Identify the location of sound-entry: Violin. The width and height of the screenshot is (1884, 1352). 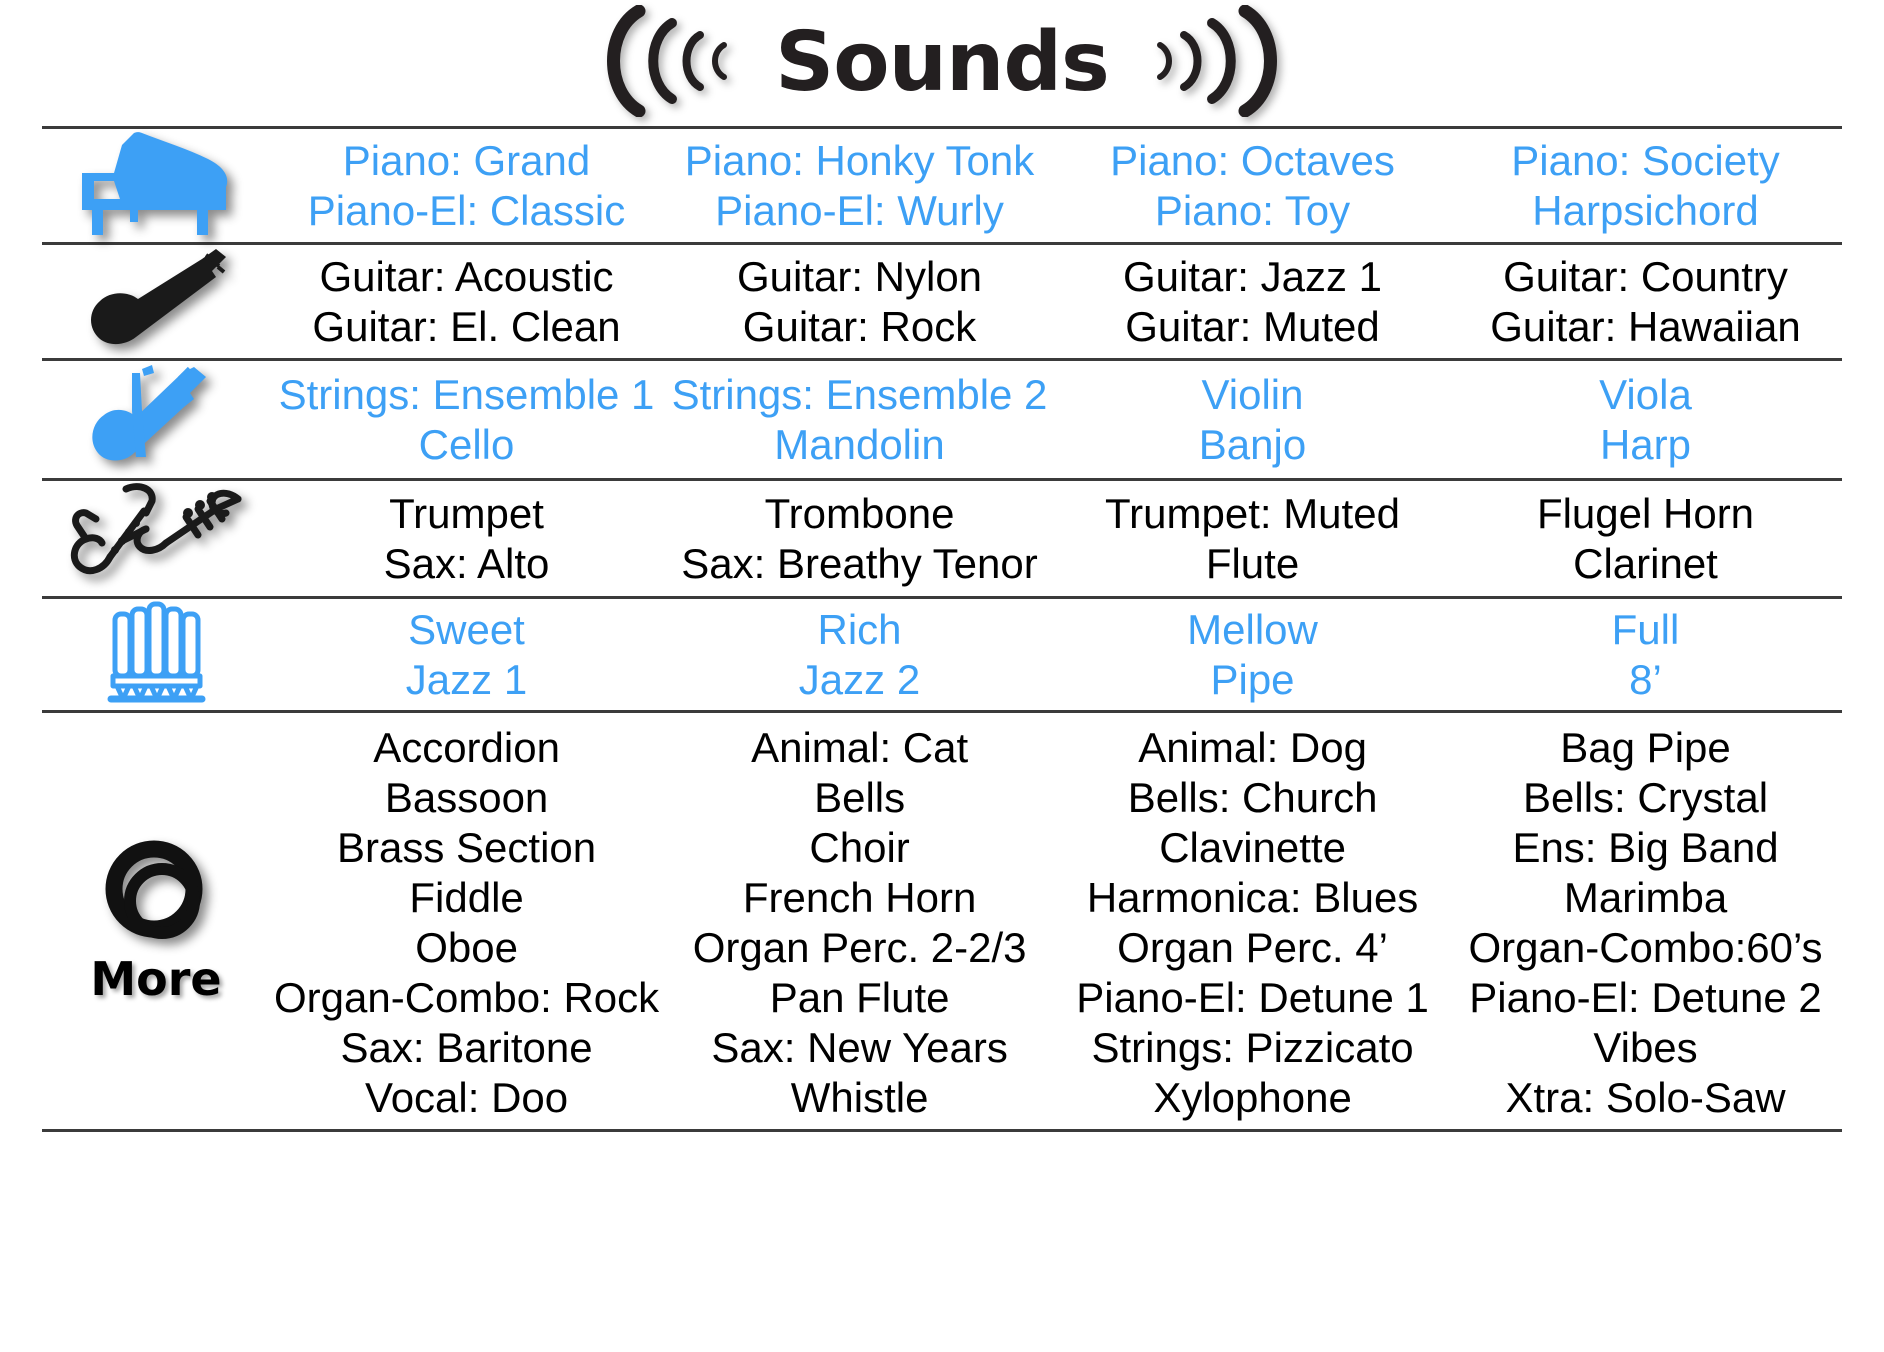
(1253, 395).